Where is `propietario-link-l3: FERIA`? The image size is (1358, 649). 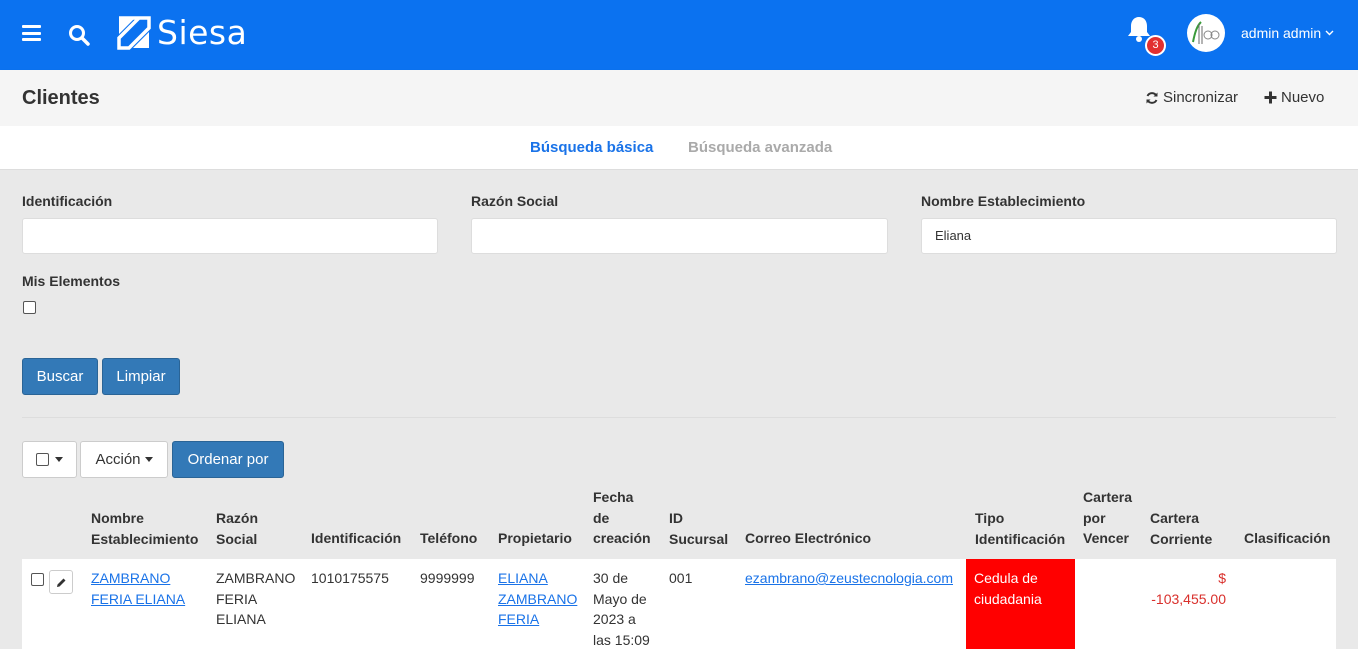 propietario-link-l3: FERIA is located at coordinates (518, 619).